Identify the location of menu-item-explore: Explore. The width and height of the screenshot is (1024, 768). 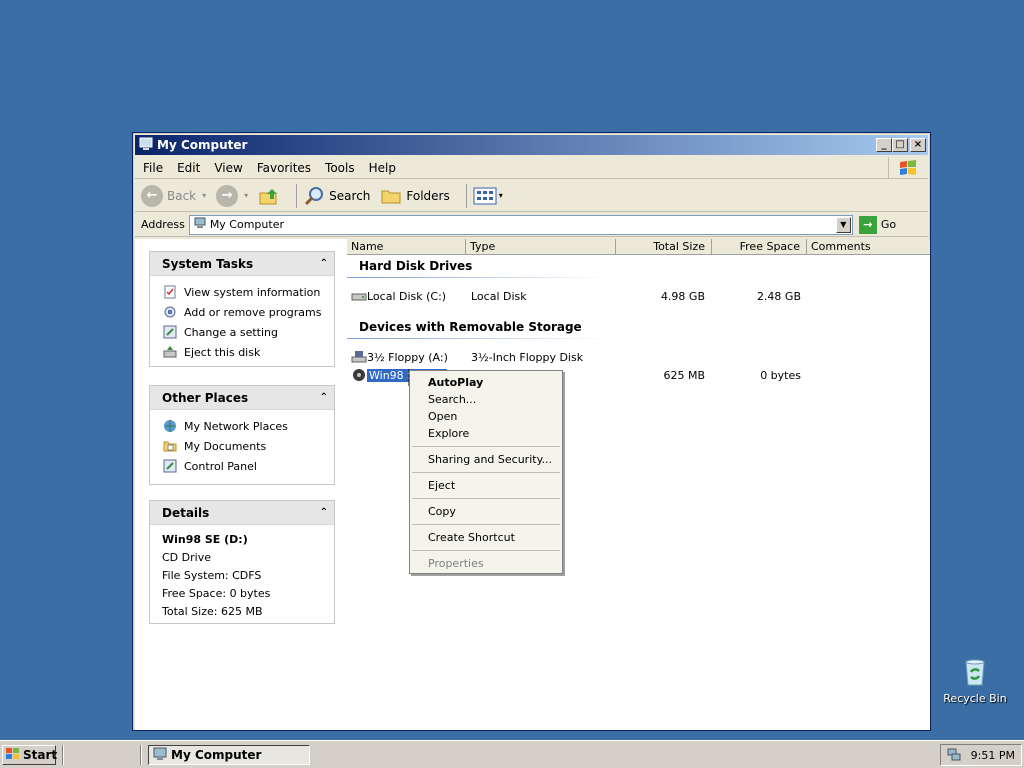
(486, 433).